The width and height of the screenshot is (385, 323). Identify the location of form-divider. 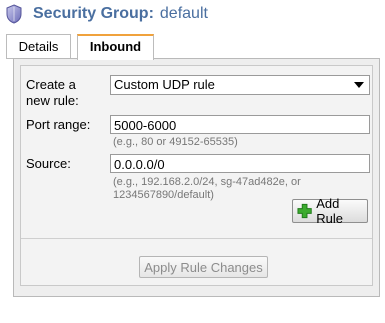
(196, 238).